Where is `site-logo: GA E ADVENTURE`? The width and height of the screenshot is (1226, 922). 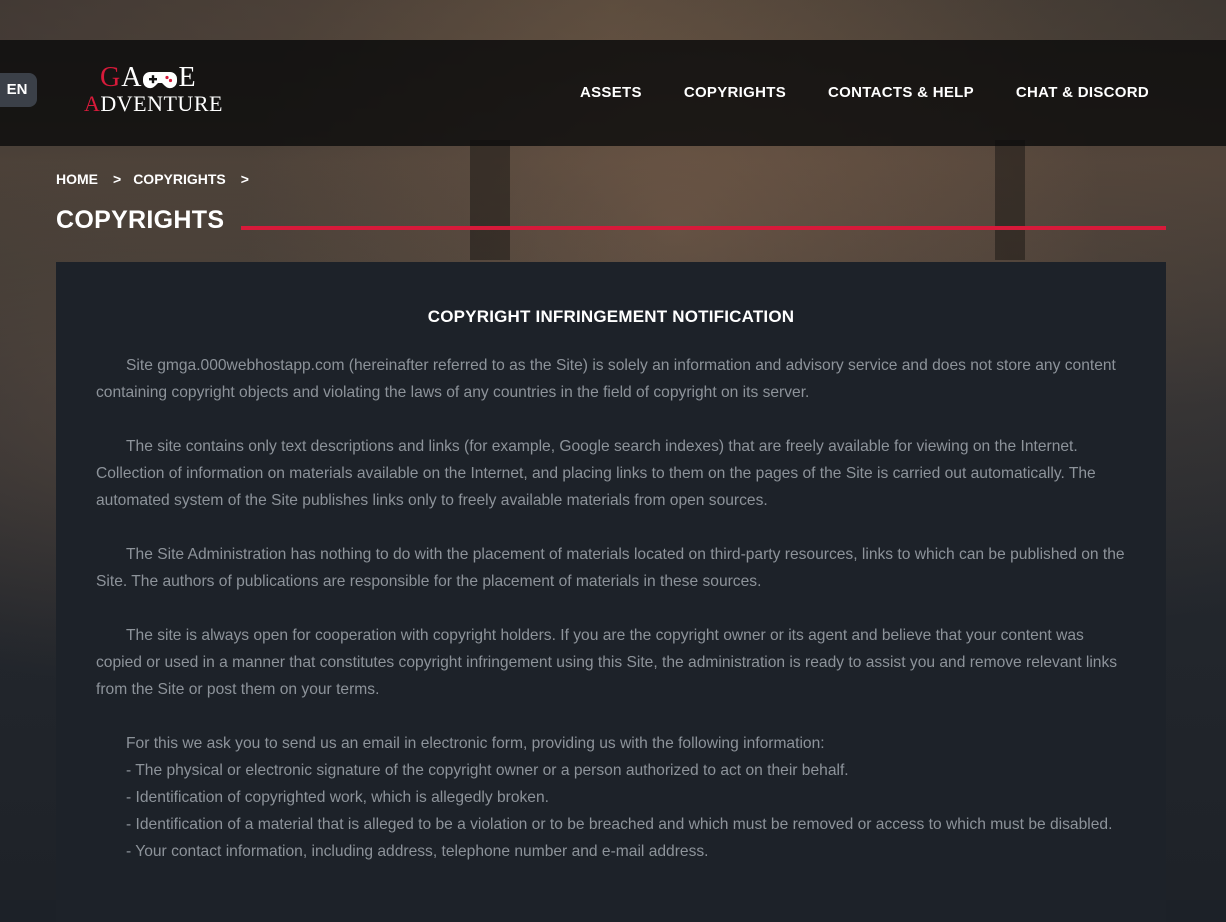 site-logo: GA E ADVENTURE is located at coordinates (159, 90).